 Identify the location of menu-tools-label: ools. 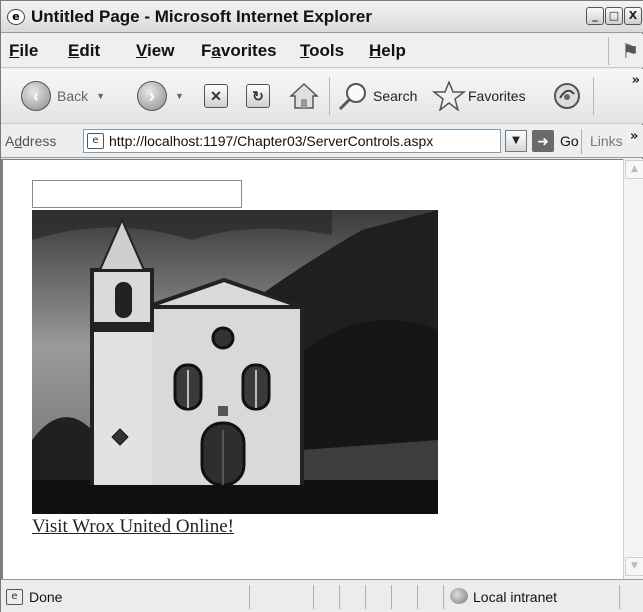
(327, 50).